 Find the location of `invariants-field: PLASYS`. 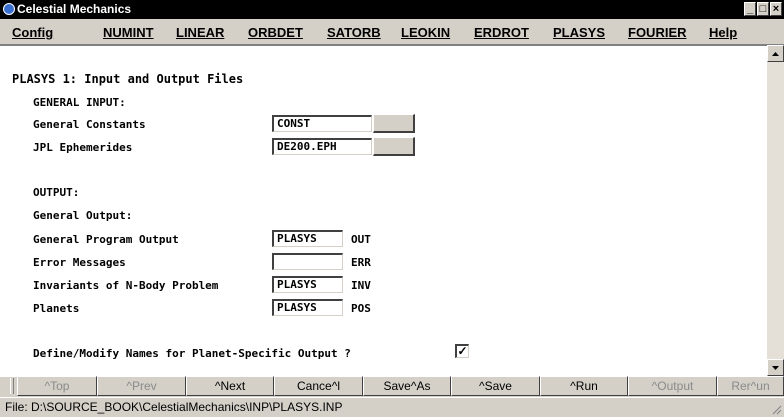

invariants-field: PLASYS is located at coordinates (307, 284).